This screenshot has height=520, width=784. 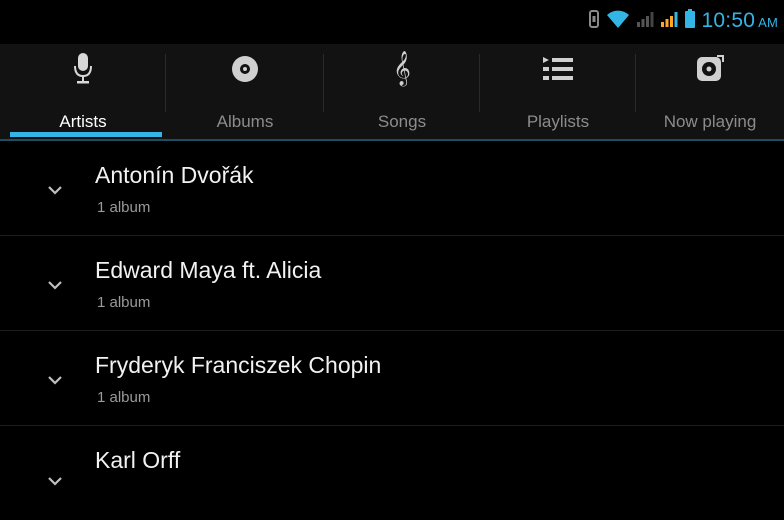 What do you see at coordinates (710, 92) in the screenshot?
I see `tab-now-playing: Now playing` at bounding box center [710, 92].